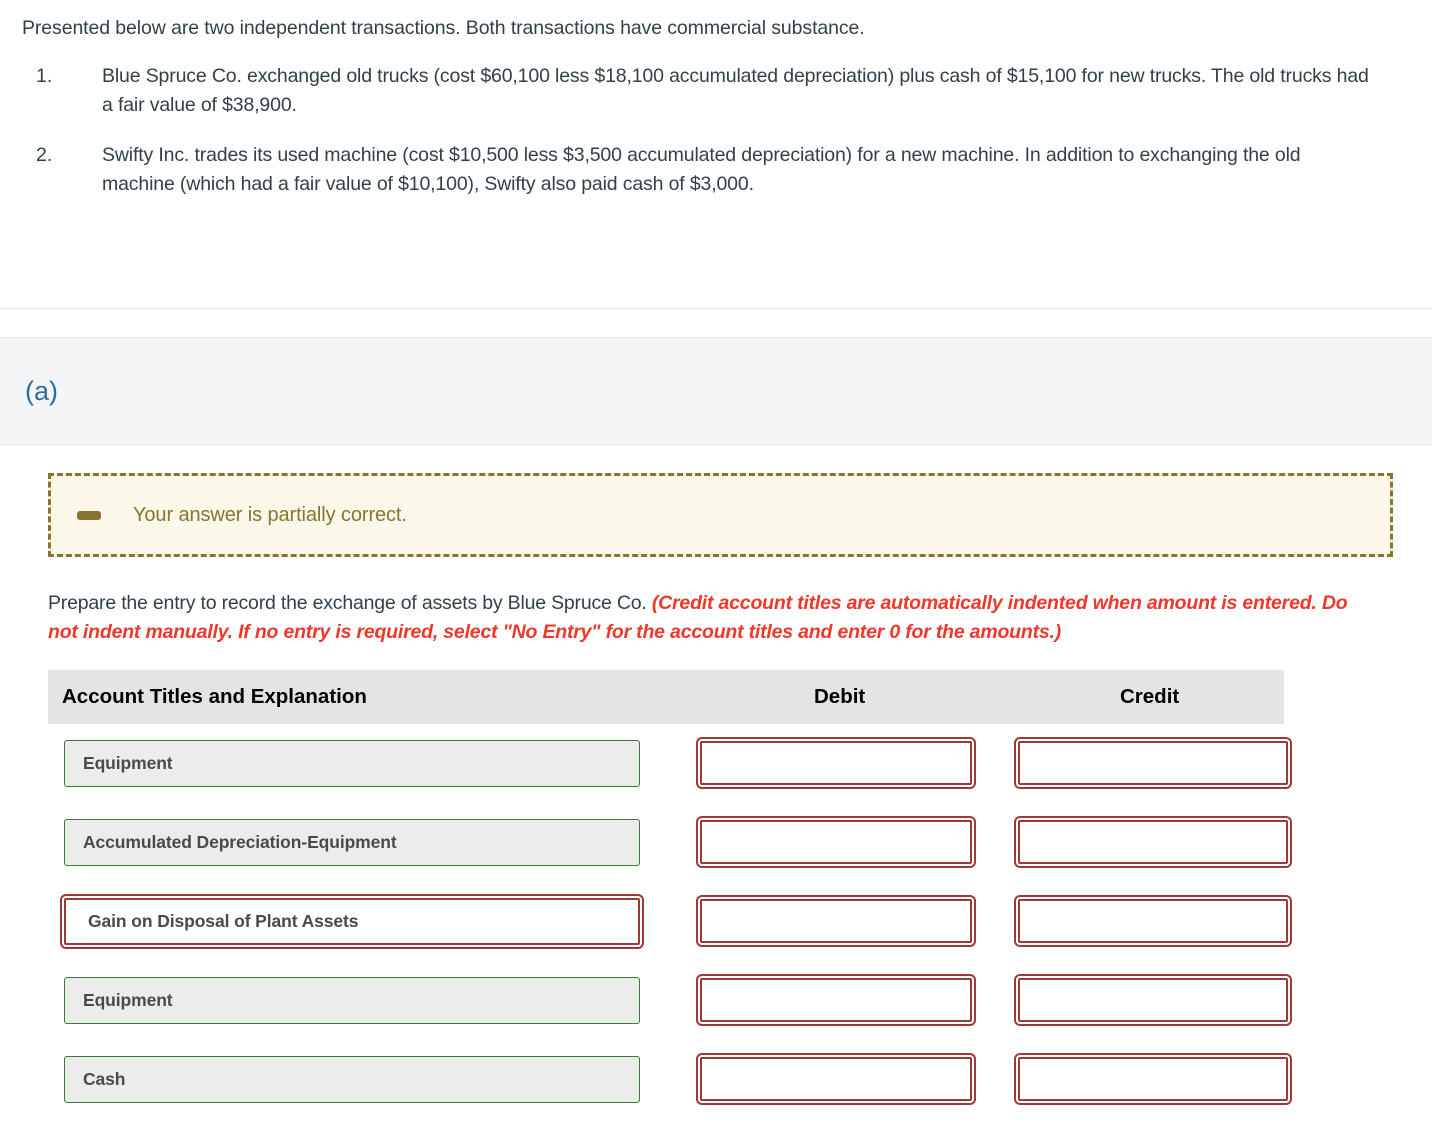 The height and width of the screenshot is (1148, 1432). What do you see at coordinates (89, 515) in the screenshot?
I see `minus-icon` at bounding box center [89, 515].